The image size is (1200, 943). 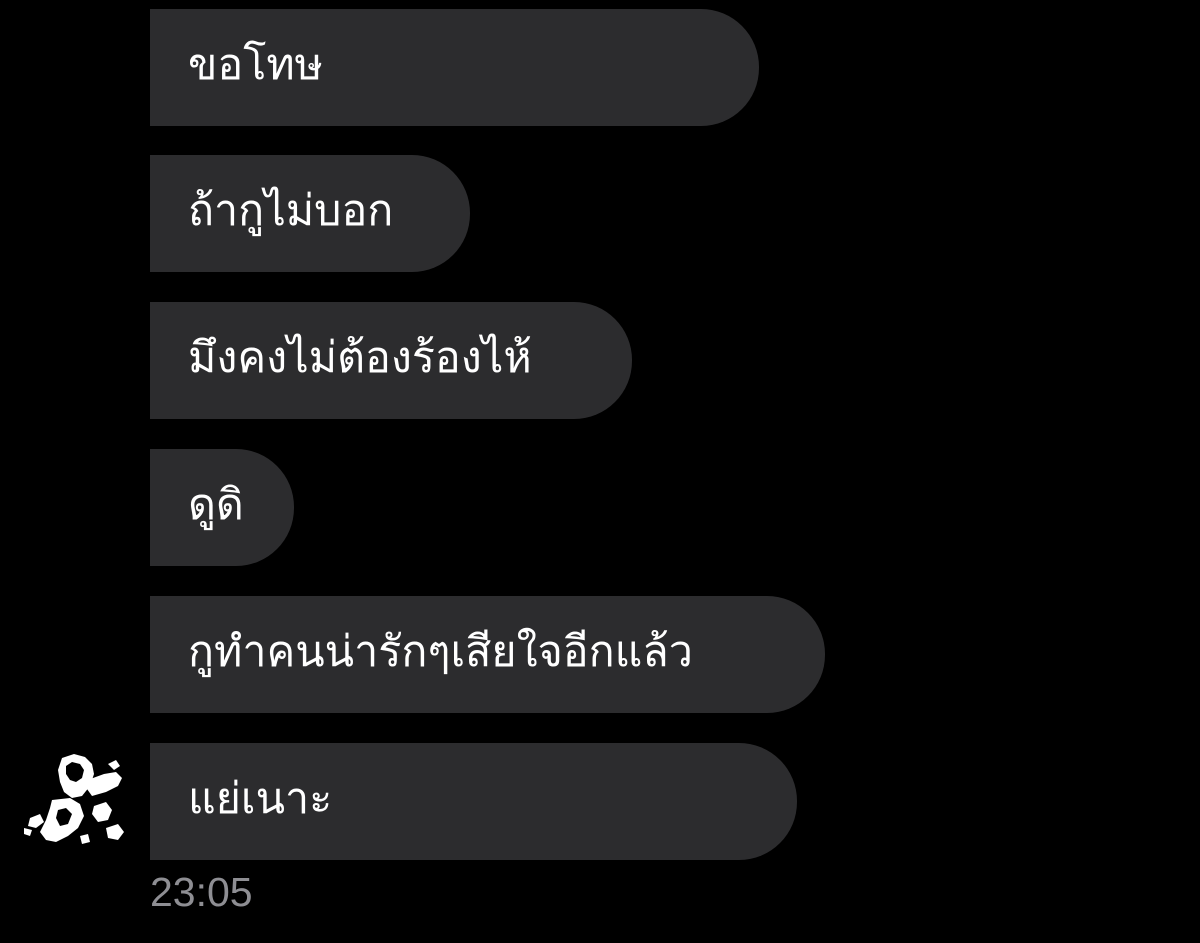 I want to click on message-bubble: กูทำคนน่ารักๆเสียใจอีกแล้ว, so click(x=487, y=654).